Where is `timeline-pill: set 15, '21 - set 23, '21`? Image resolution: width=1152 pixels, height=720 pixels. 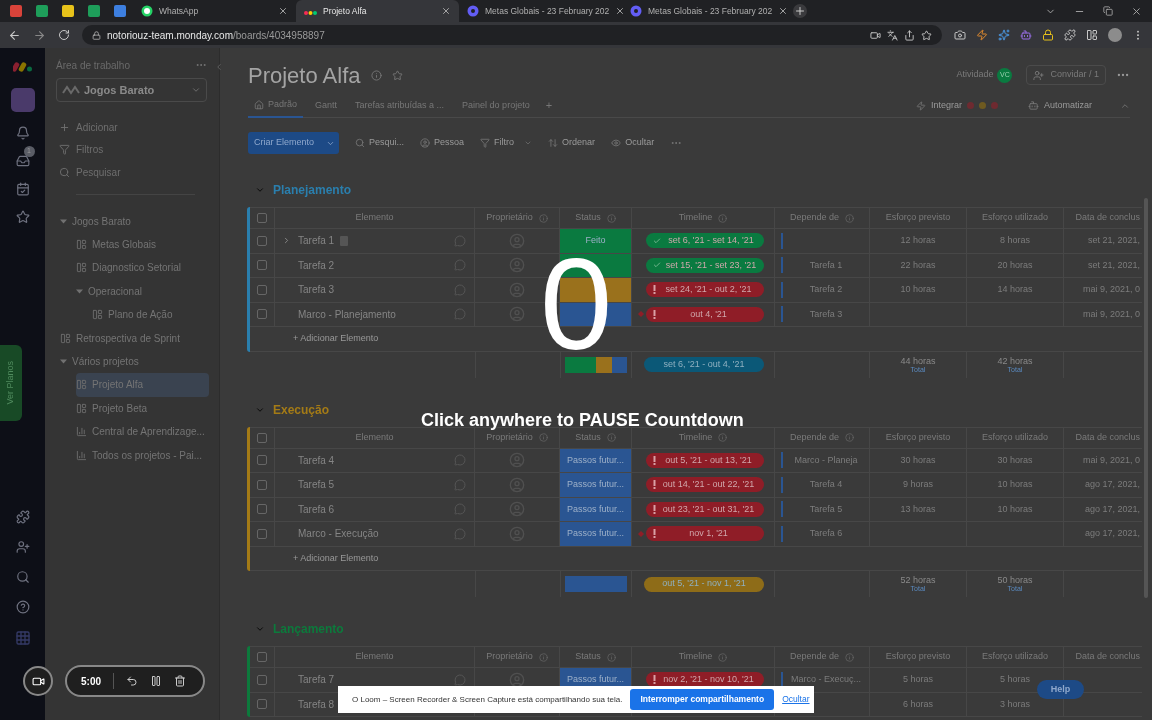
timeline-pill: set 15, '21 - set 23, '21 is located at coordinates (705, 265).